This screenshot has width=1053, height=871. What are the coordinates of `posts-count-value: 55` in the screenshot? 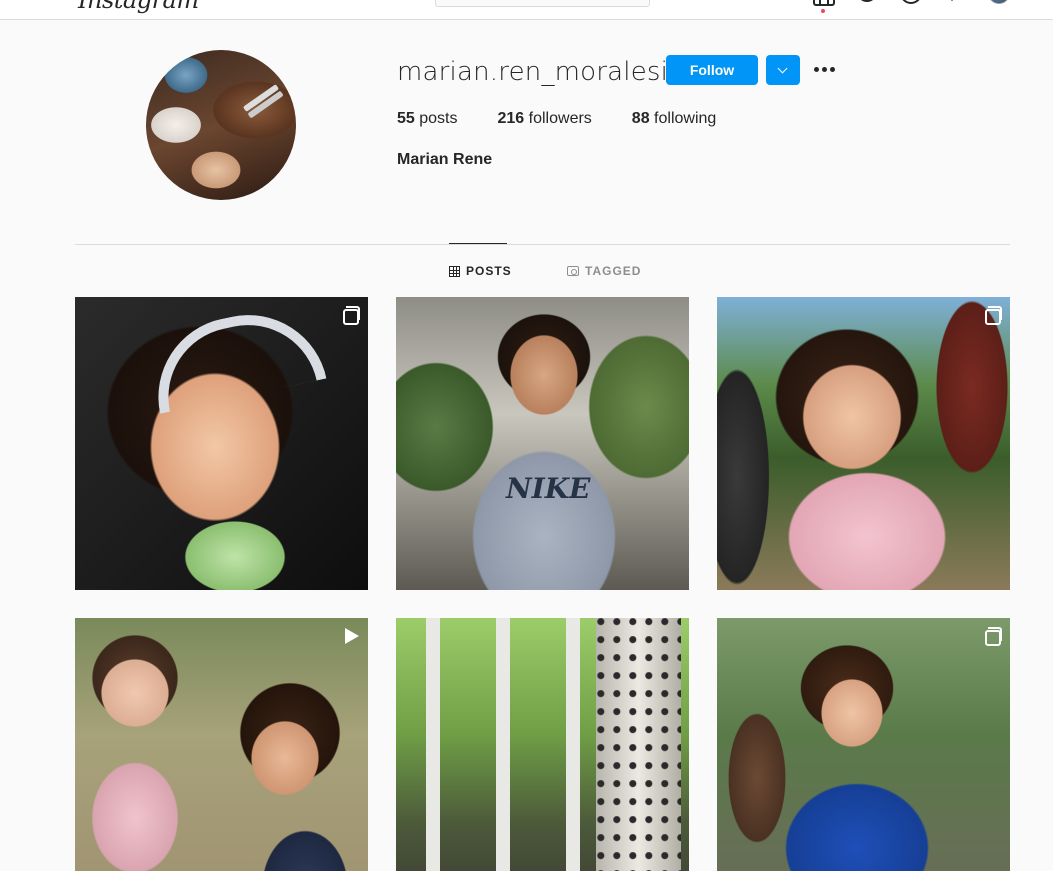 It's located at (406, 118).